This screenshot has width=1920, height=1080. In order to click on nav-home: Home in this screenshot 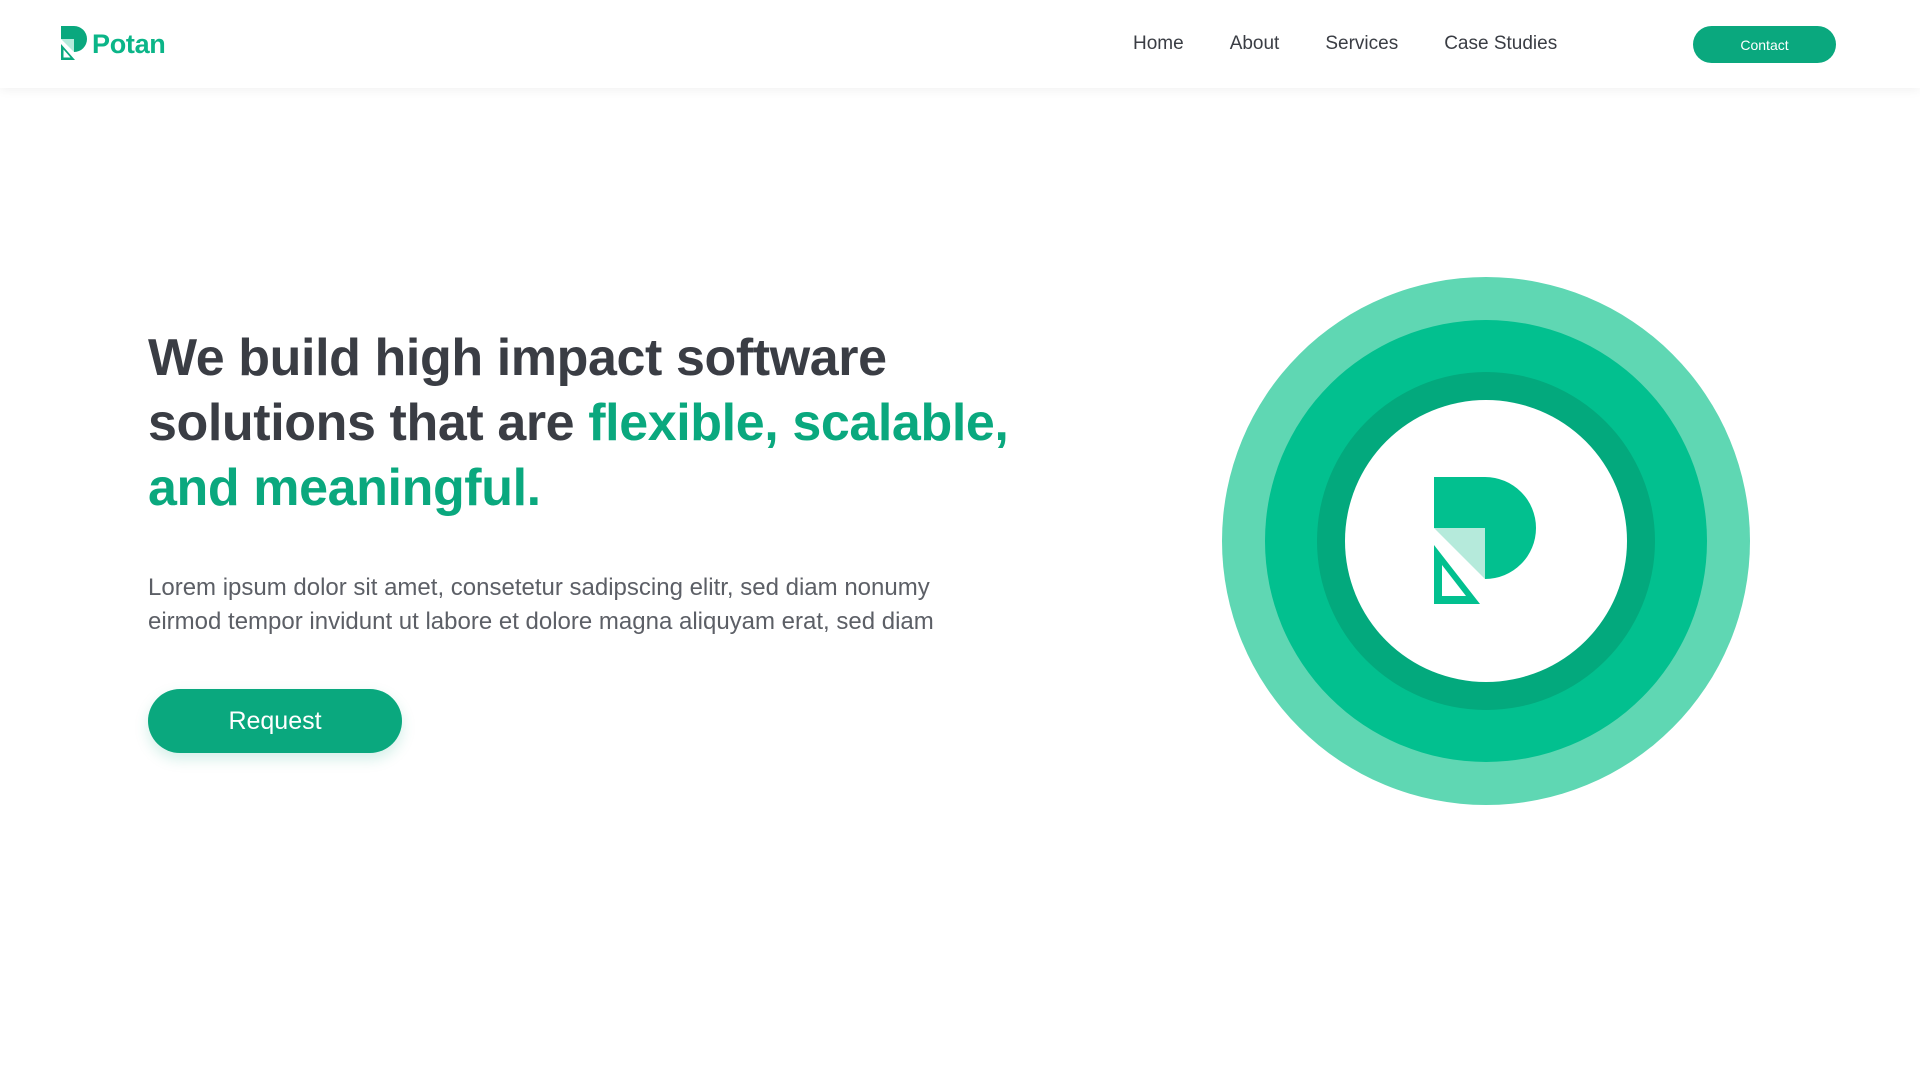, I will do `click(1158, 44)`.